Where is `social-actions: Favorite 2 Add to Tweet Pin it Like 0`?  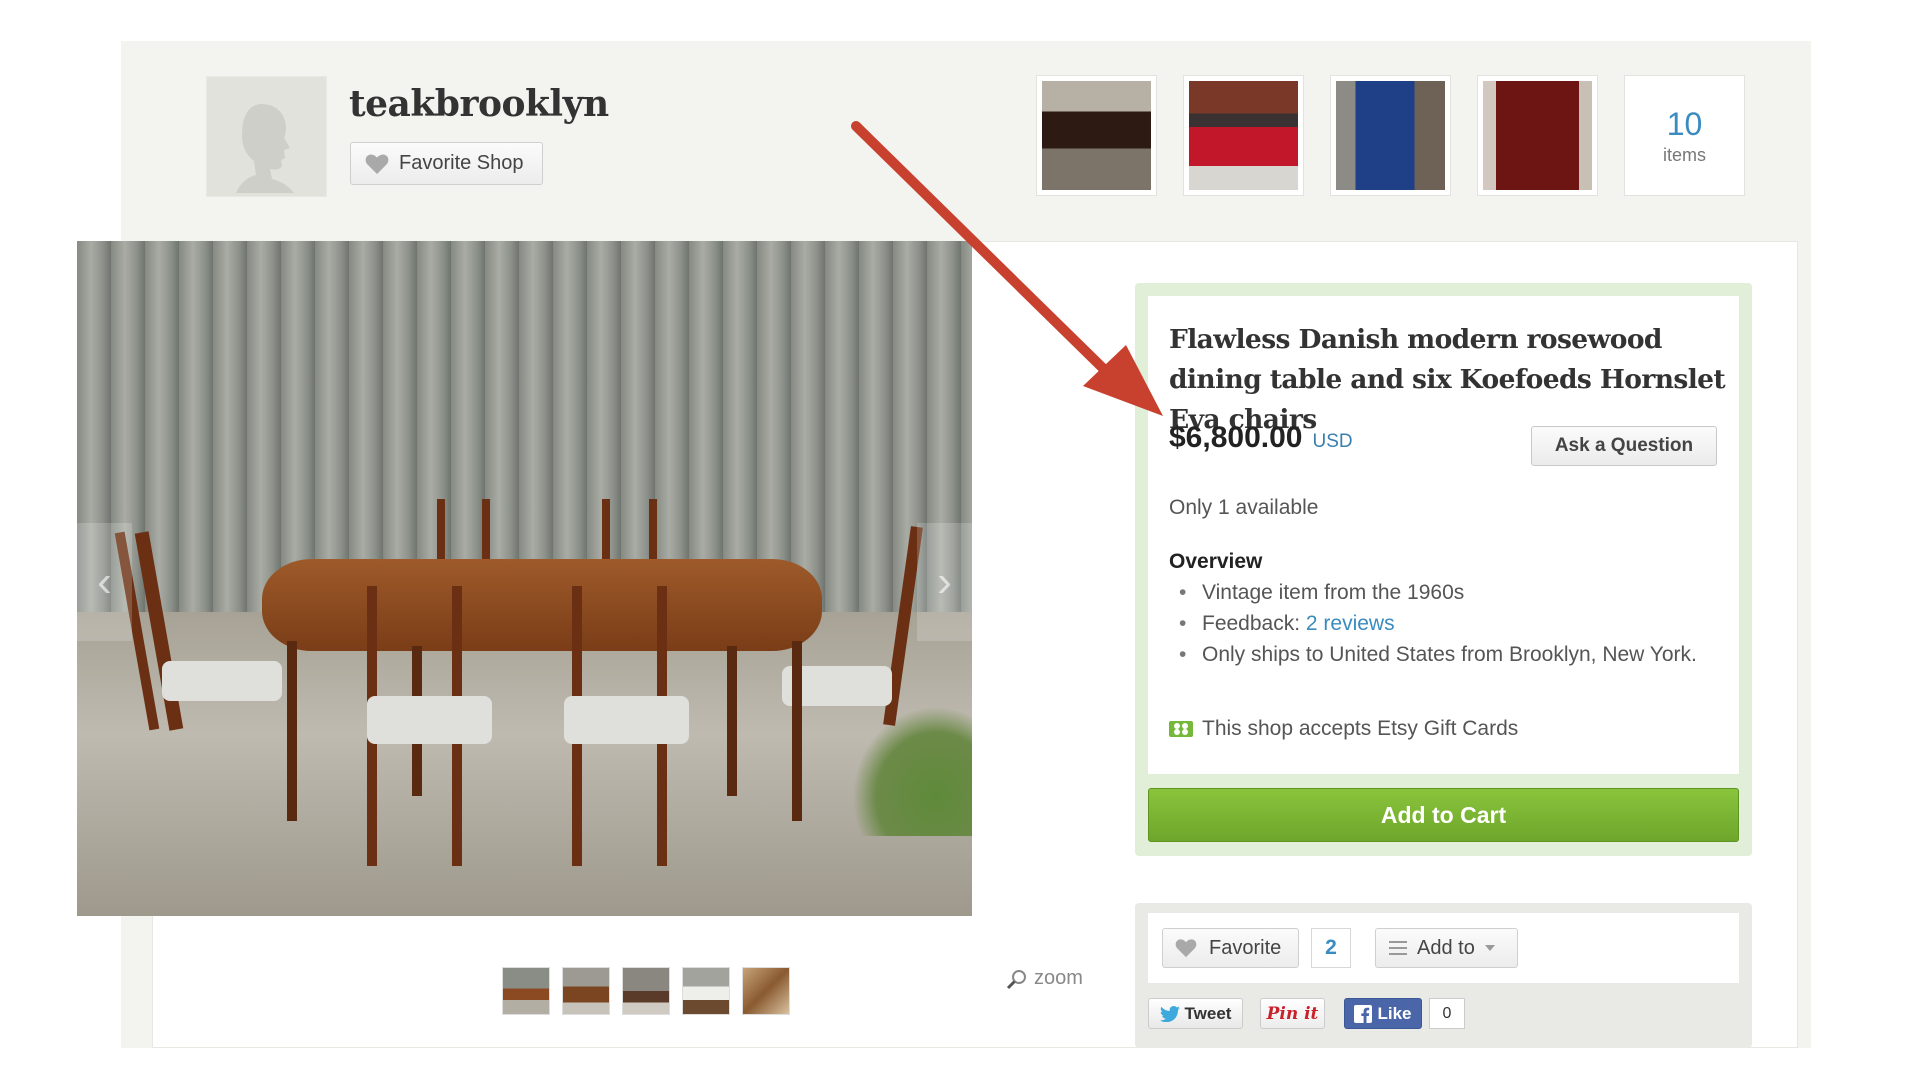 social-actions: Favorite 2 Add to Tweet Pin it Like 0 is located at coordinates (1443, 975).